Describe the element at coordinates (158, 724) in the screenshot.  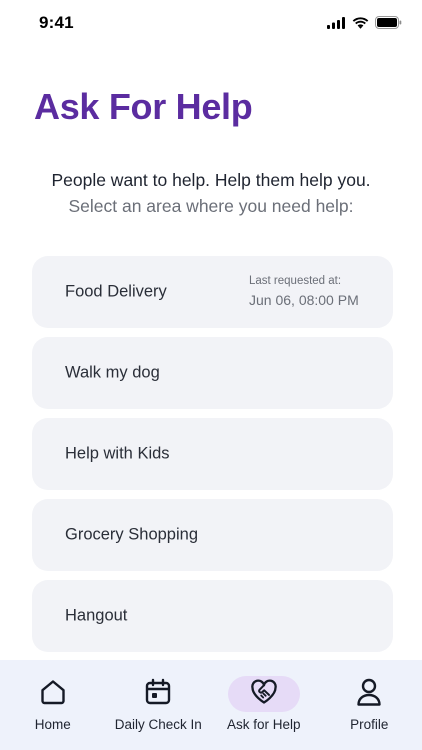
I see `nav-label: Daily Check In` at that location.